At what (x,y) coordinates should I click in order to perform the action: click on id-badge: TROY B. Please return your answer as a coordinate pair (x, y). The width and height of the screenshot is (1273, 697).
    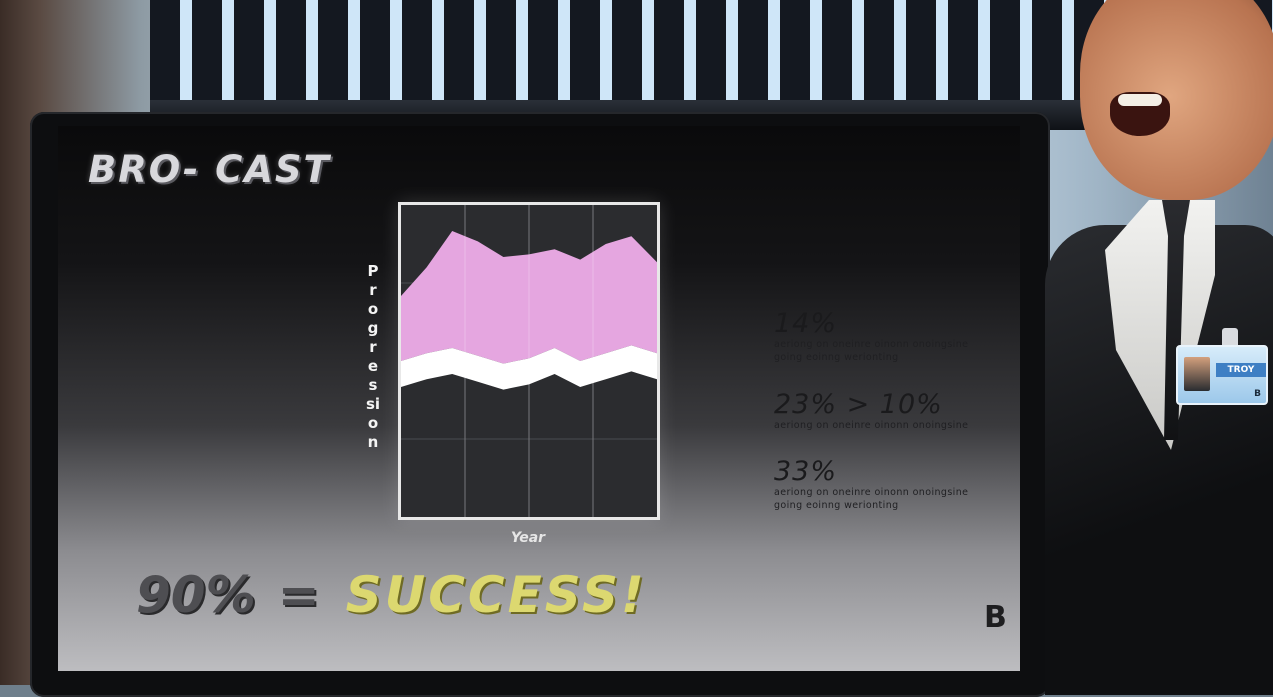
    Looking at the image, I should click on (1222, 375).